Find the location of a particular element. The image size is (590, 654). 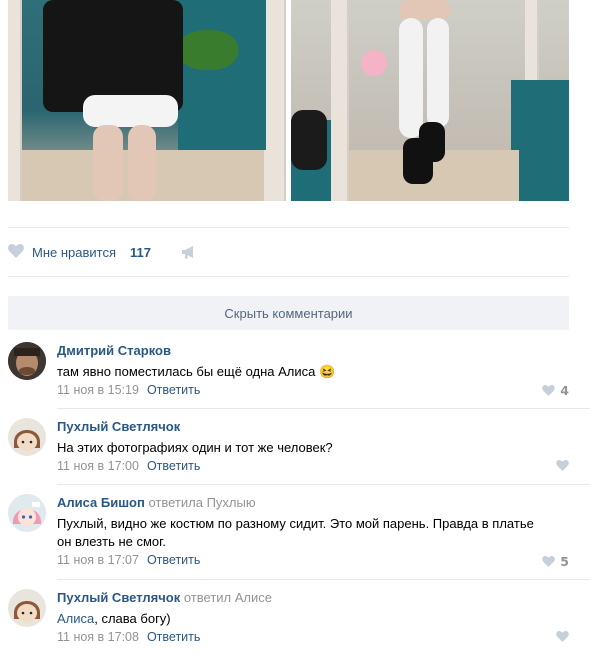

comment-date: 11 ноя в 17:00 is located at coordinates (98, 466).